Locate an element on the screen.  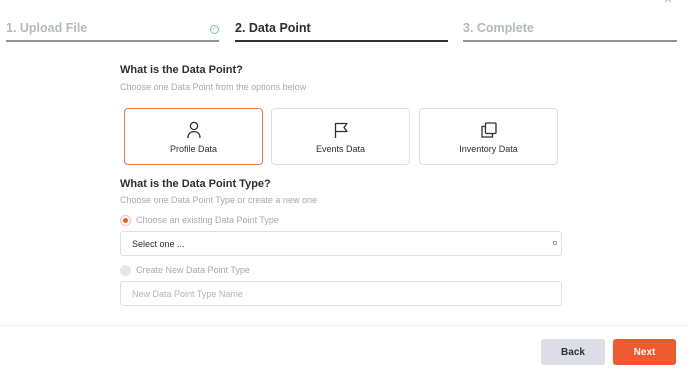
next-button: Next is located at coordinates (644, 352).